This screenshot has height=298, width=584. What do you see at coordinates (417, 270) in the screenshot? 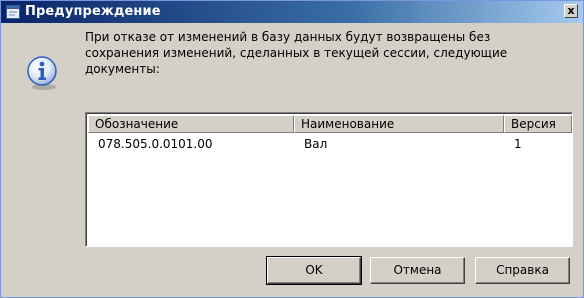
I see `cancel-button: Отмена` at bounding box center [417, 270].